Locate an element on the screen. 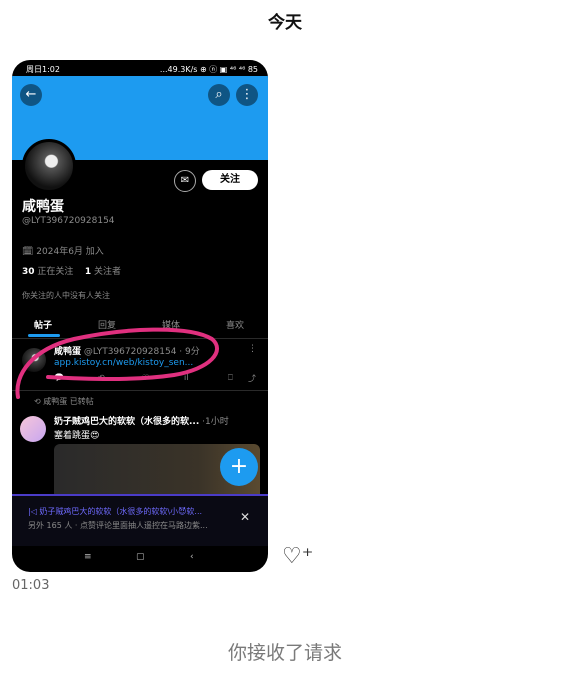  back-arrow-icon: ← is located at coordinates (31, 95).